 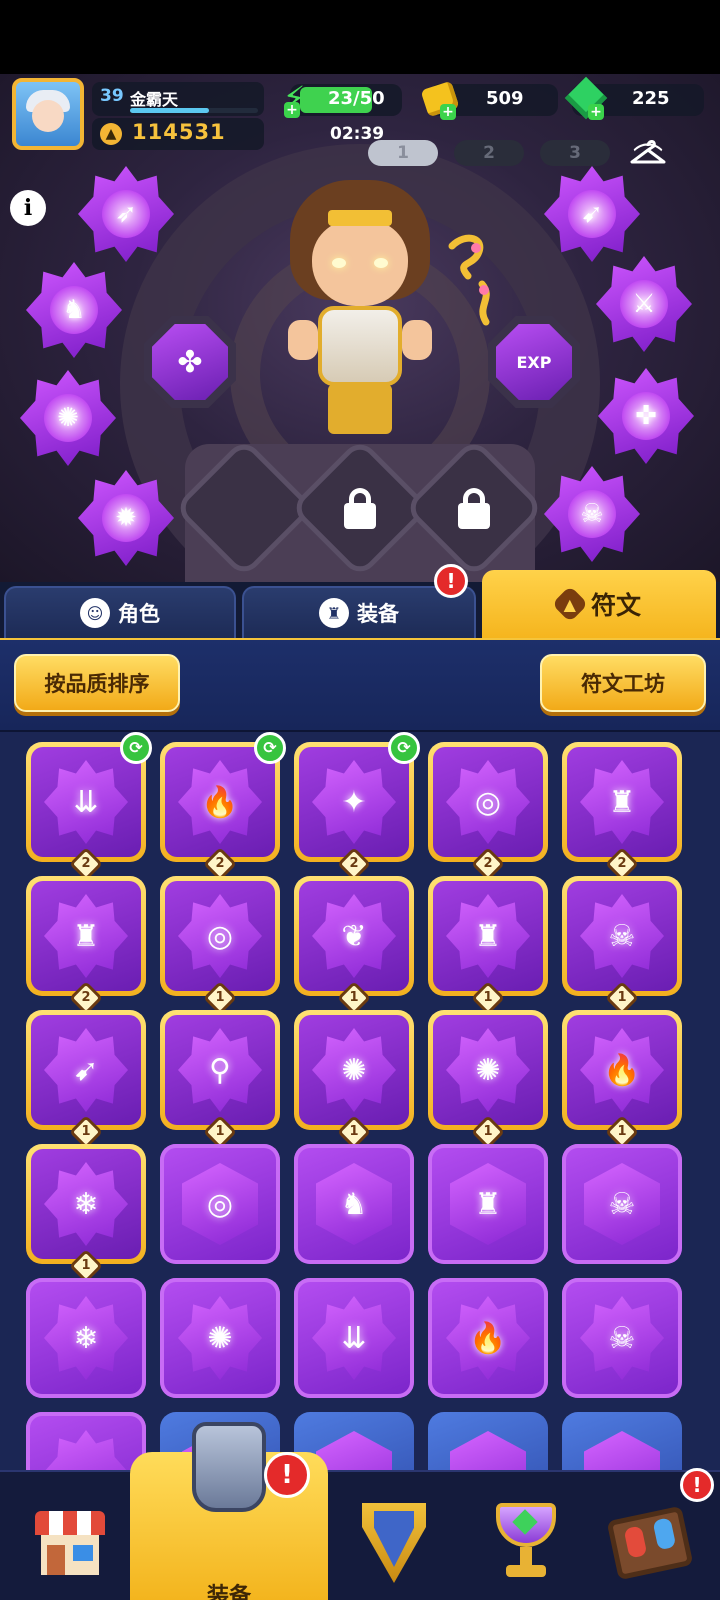 I want to click on player-name: 金霸天, so click(x=154, y=99).